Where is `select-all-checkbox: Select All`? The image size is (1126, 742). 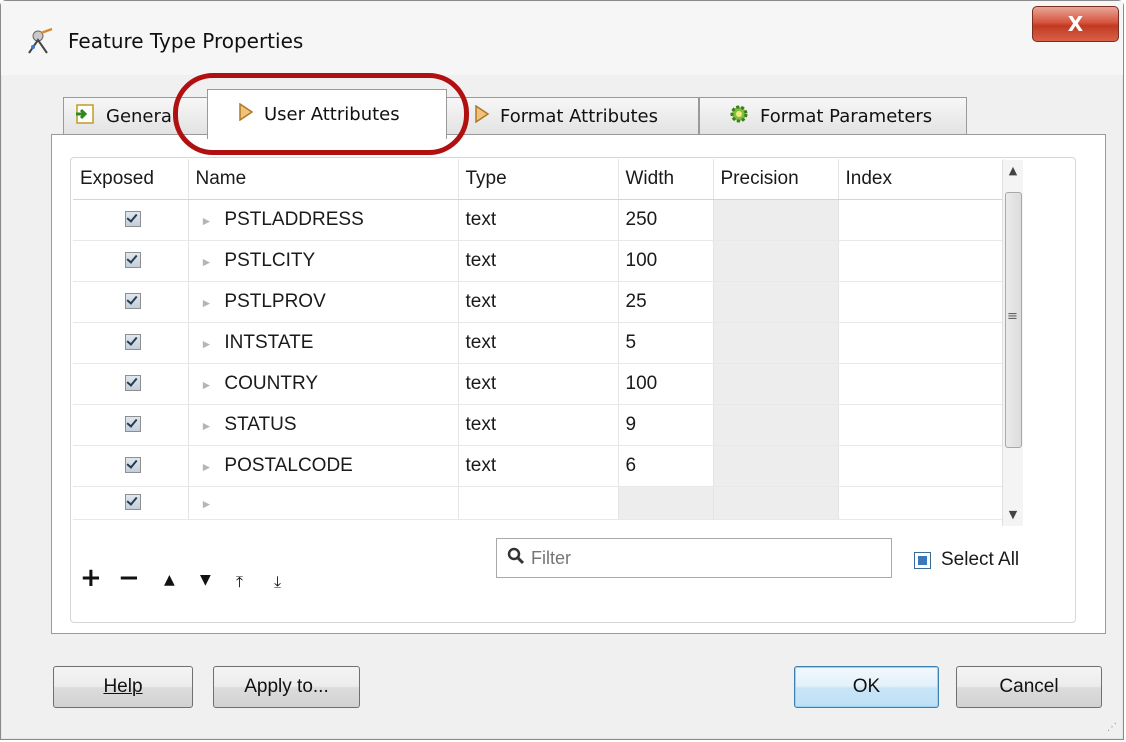
select-all-checkbox: Select All is located at coordinates (966, 560).